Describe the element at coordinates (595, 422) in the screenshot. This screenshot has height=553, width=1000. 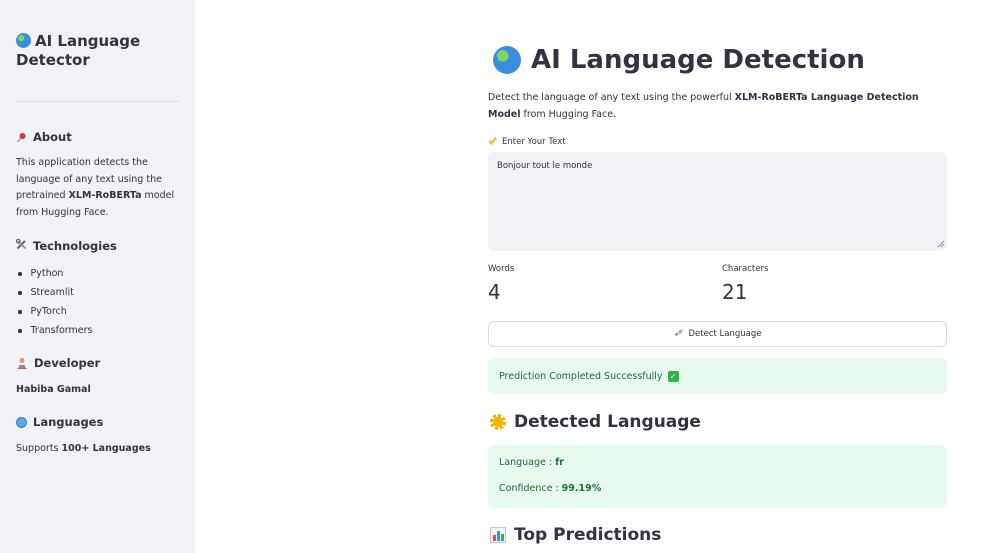
I see `detected-language-heading: Detected Language` at that location.